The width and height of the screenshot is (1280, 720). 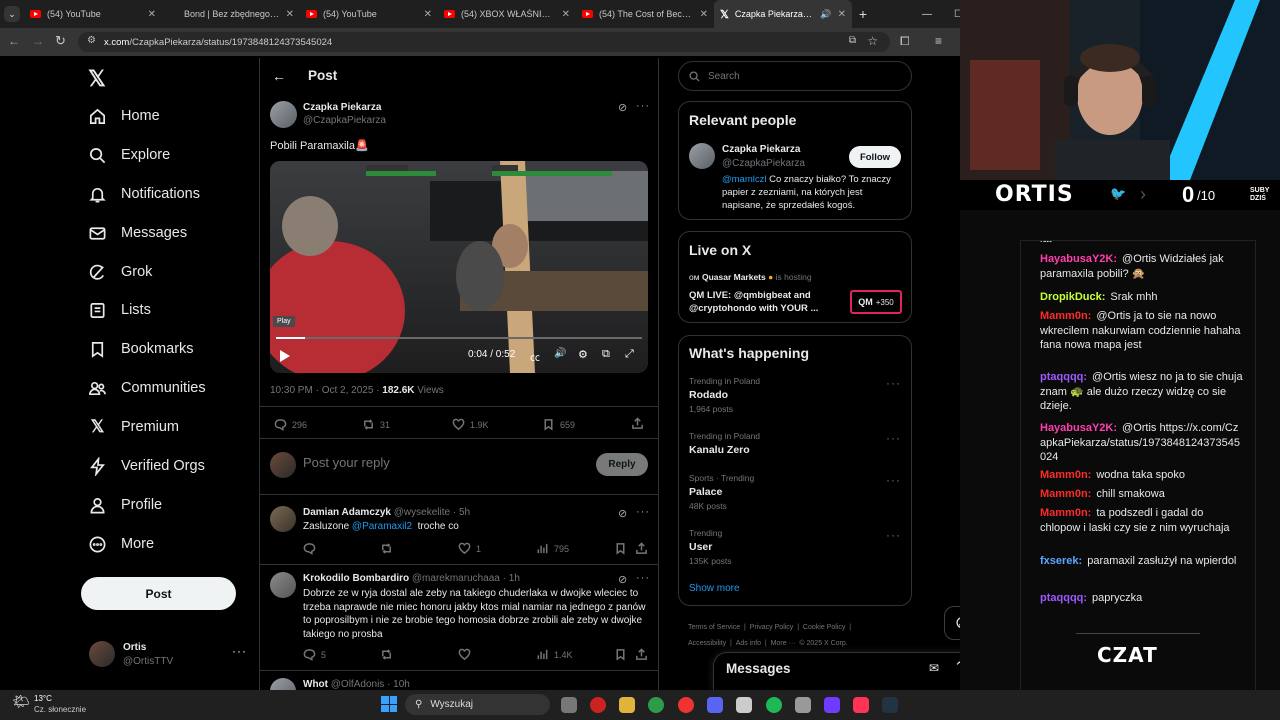 What do you see at coordinates (12, 14) in the screenshot?
I see `tab-search-button: ⌄` at bounding box center [12, 14].